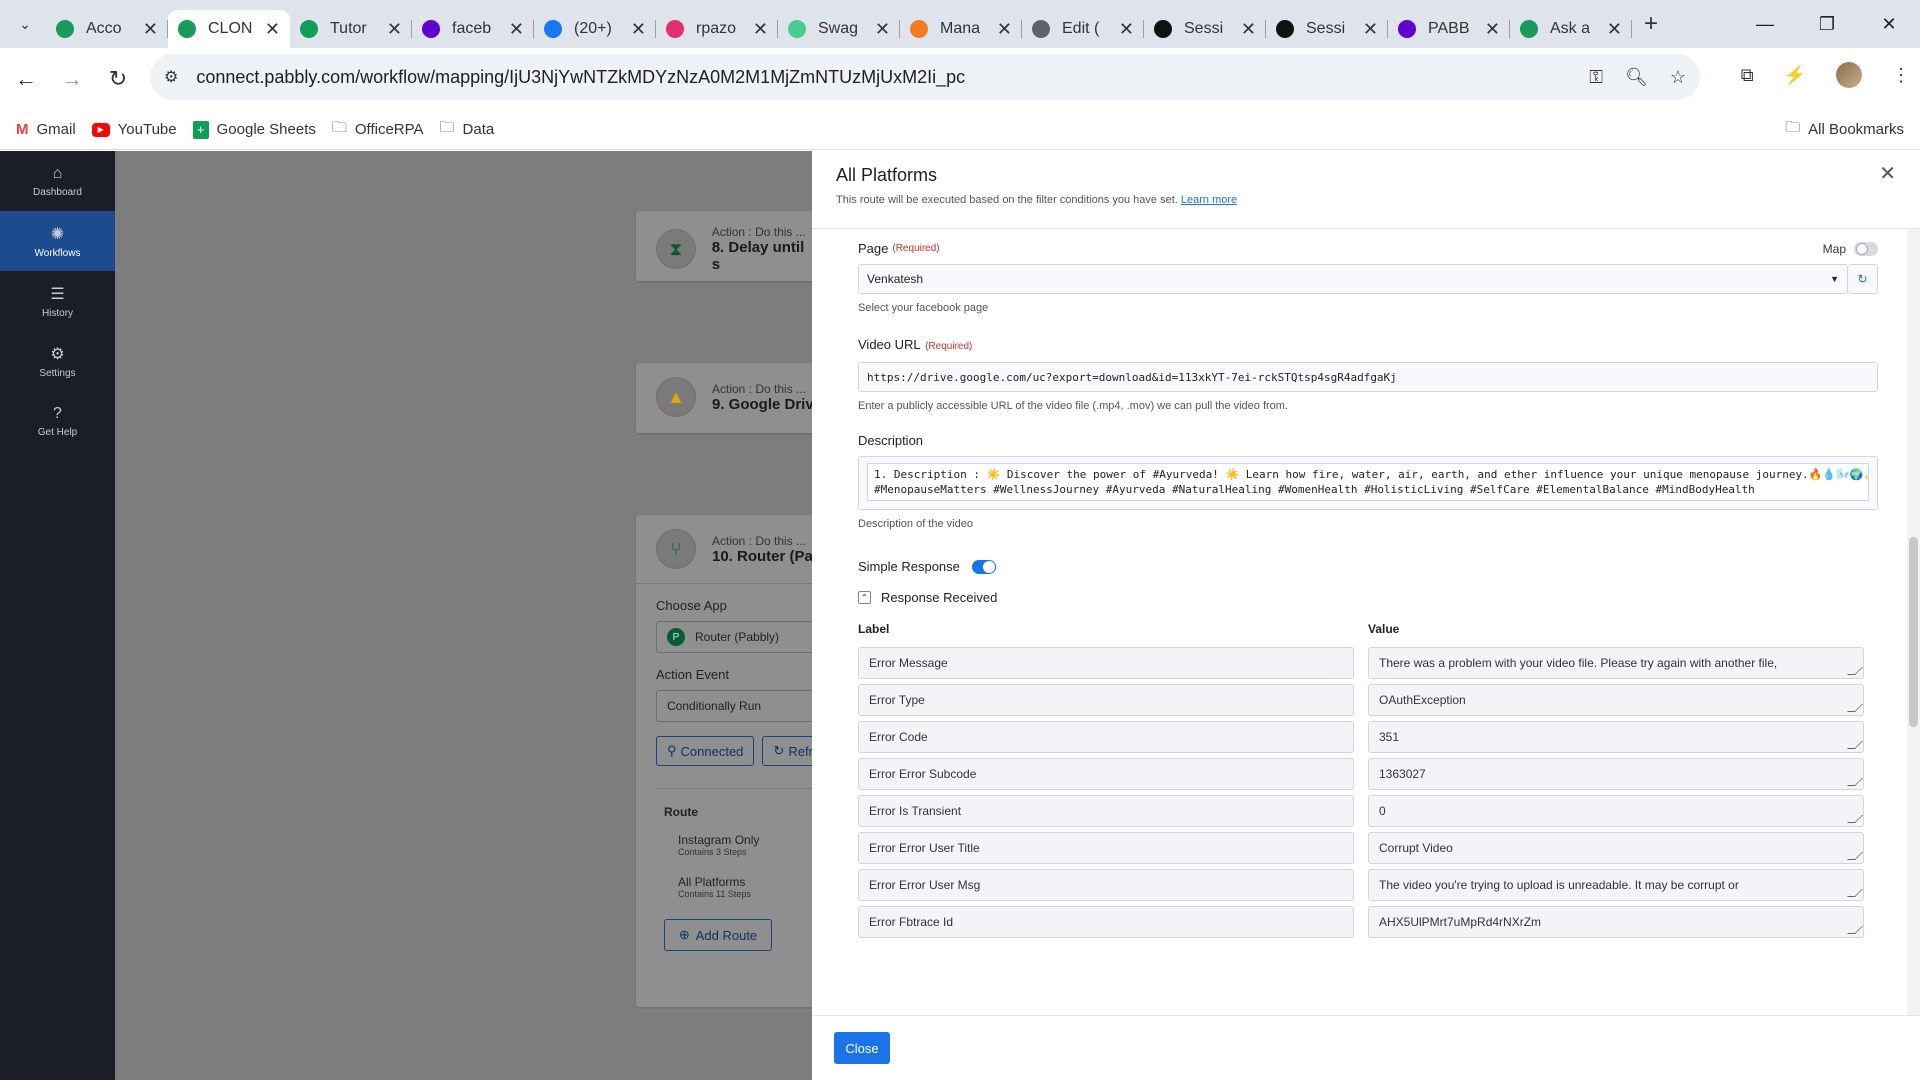 Image resolution: width=1920 pixels, height=1080 pixels. Describe the element at coordinates (378, 129) in the screenshot. I see `bookmark-officerpa: 🗀 OfficeRPA` at that location.